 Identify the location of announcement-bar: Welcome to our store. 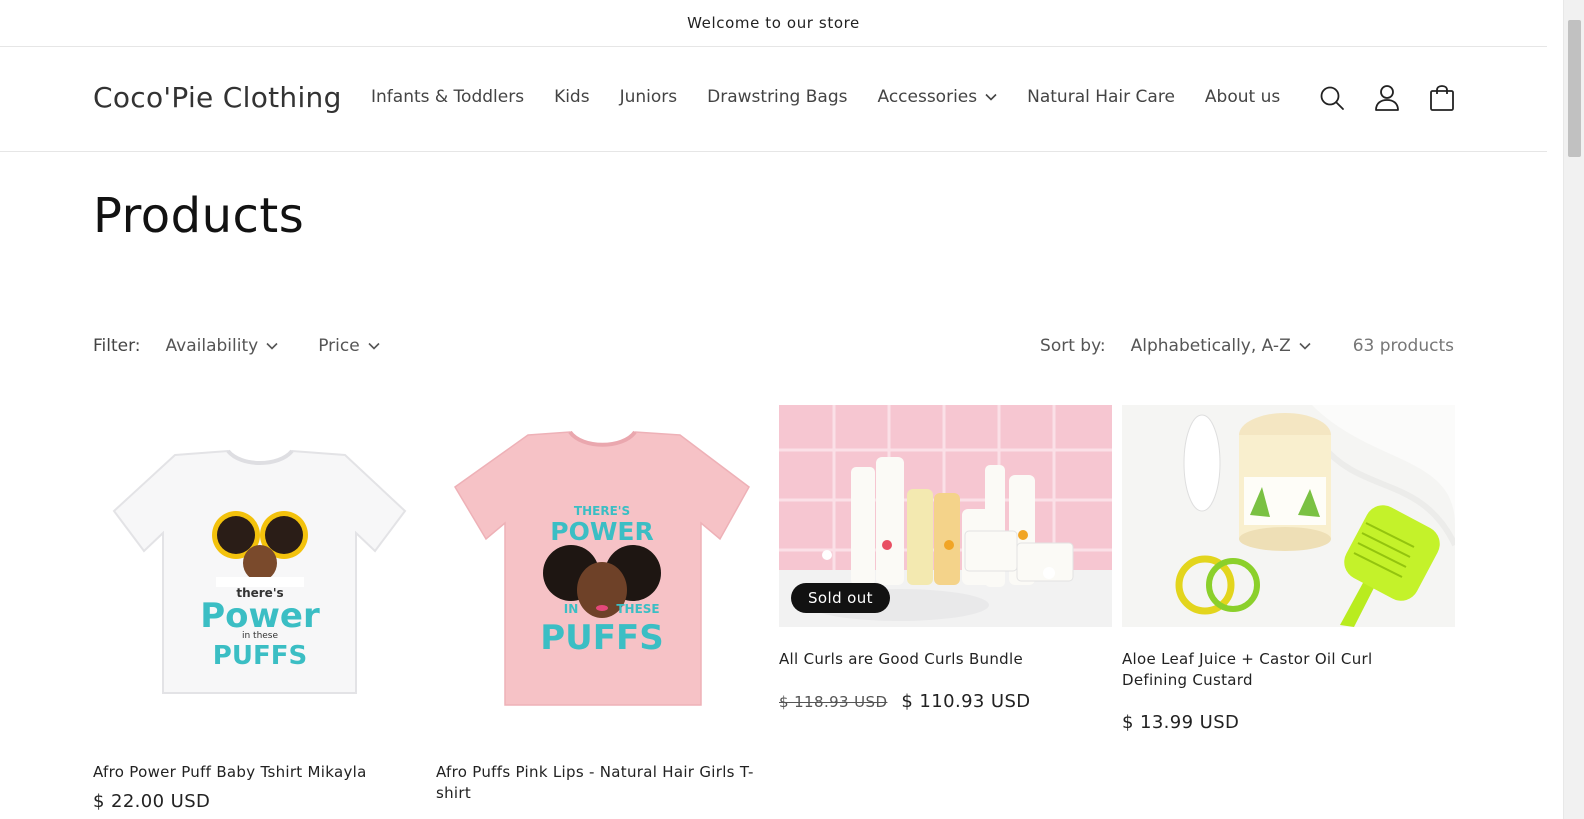
(773, 23).